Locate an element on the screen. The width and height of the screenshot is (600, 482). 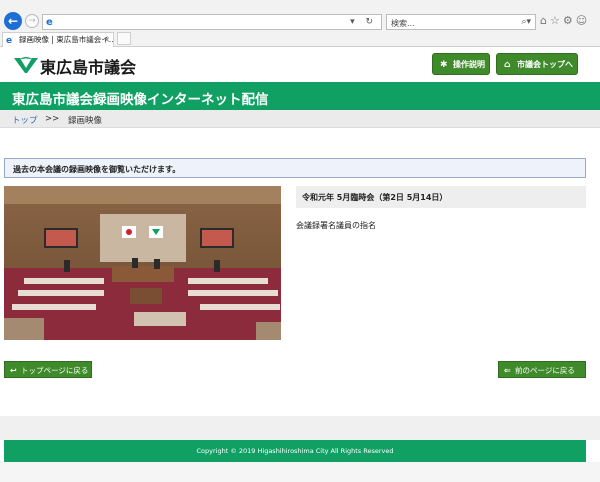
ie-page-icon: e is located at coordinates (49, 22).